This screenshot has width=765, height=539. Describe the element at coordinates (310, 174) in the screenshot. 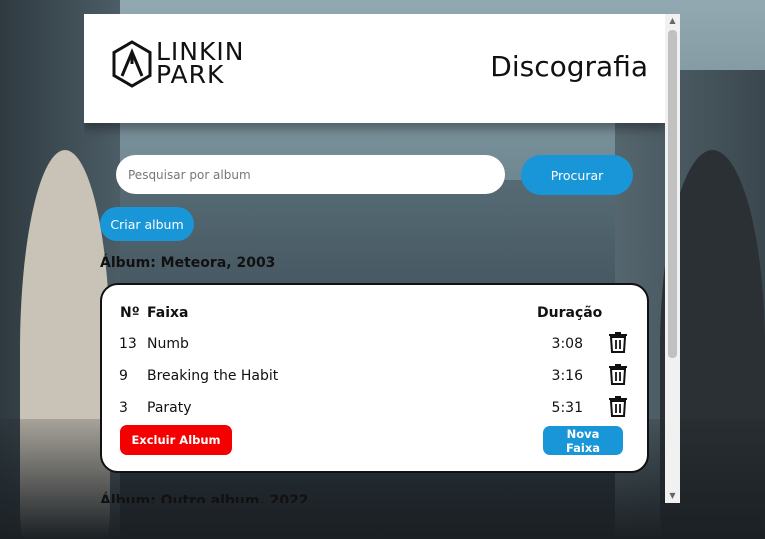

I see `search-input` at that location.